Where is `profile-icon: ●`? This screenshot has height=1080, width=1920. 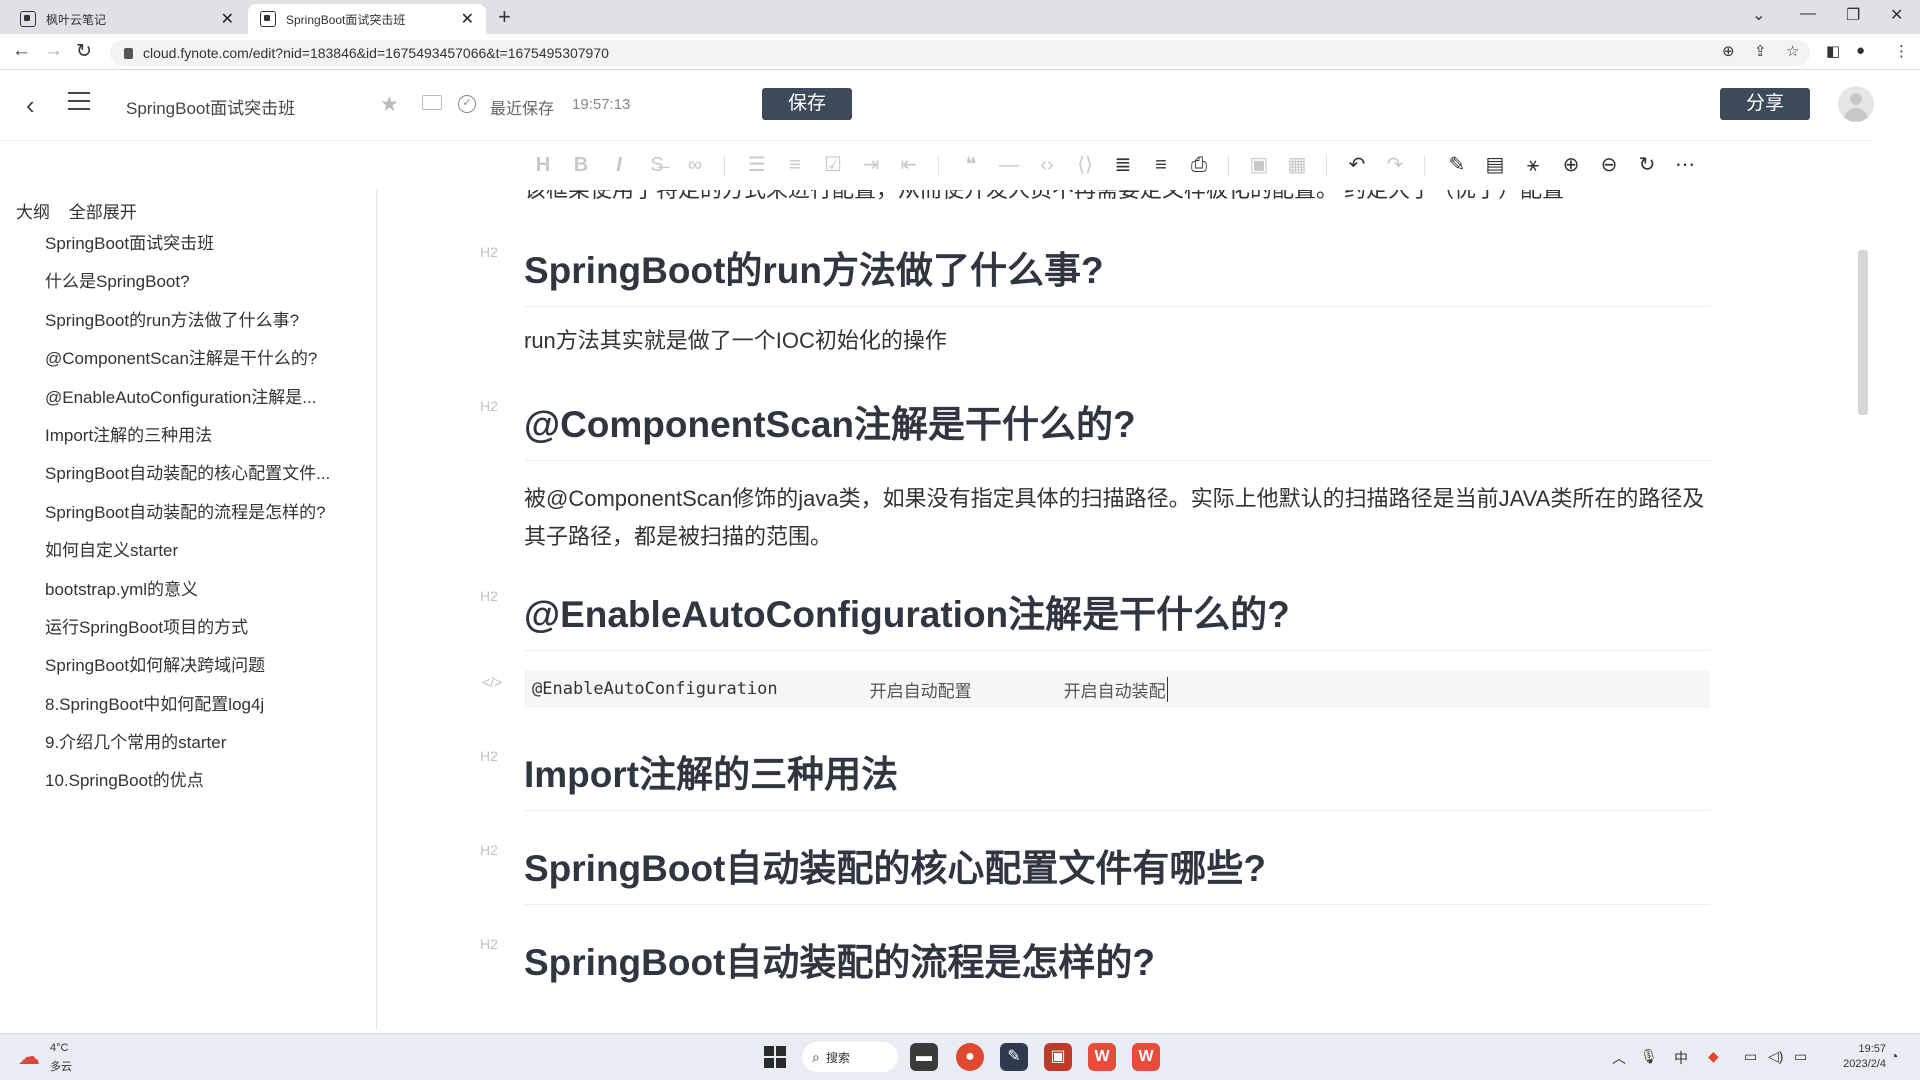 profile-icon: ● is located at coordinates (1860, 50).